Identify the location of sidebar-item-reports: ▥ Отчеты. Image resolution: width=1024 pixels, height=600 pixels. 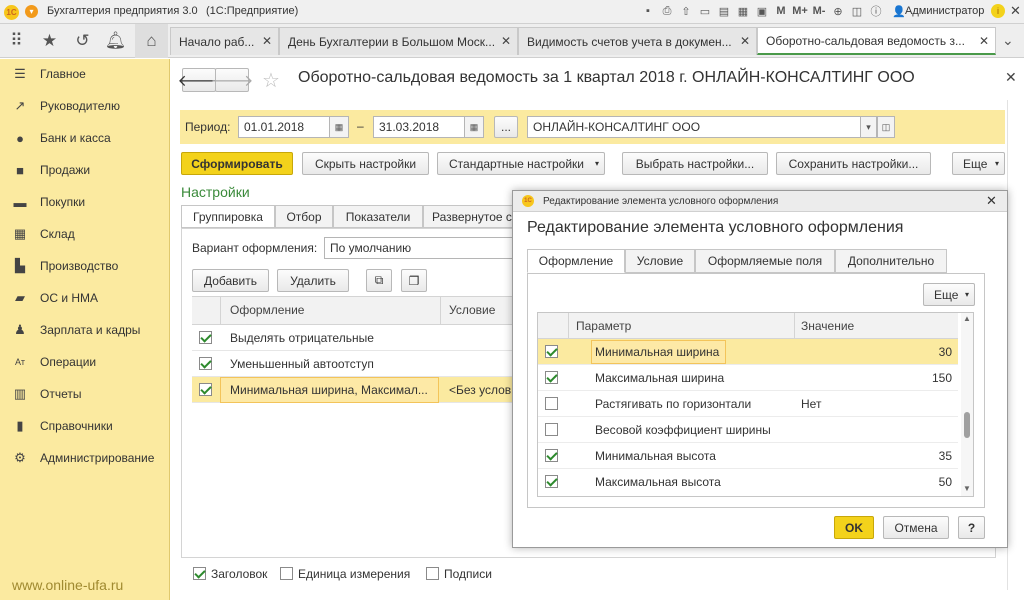
(85, 394).